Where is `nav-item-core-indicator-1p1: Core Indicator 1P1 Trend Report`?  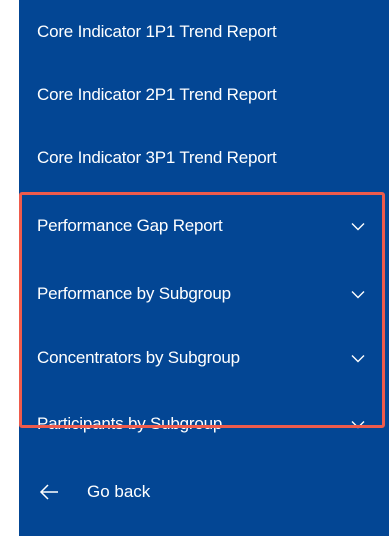 nav-item-core-indicator-1p1: Core Indicator 1P1 Trend Report is located at coordinates (204, 32).